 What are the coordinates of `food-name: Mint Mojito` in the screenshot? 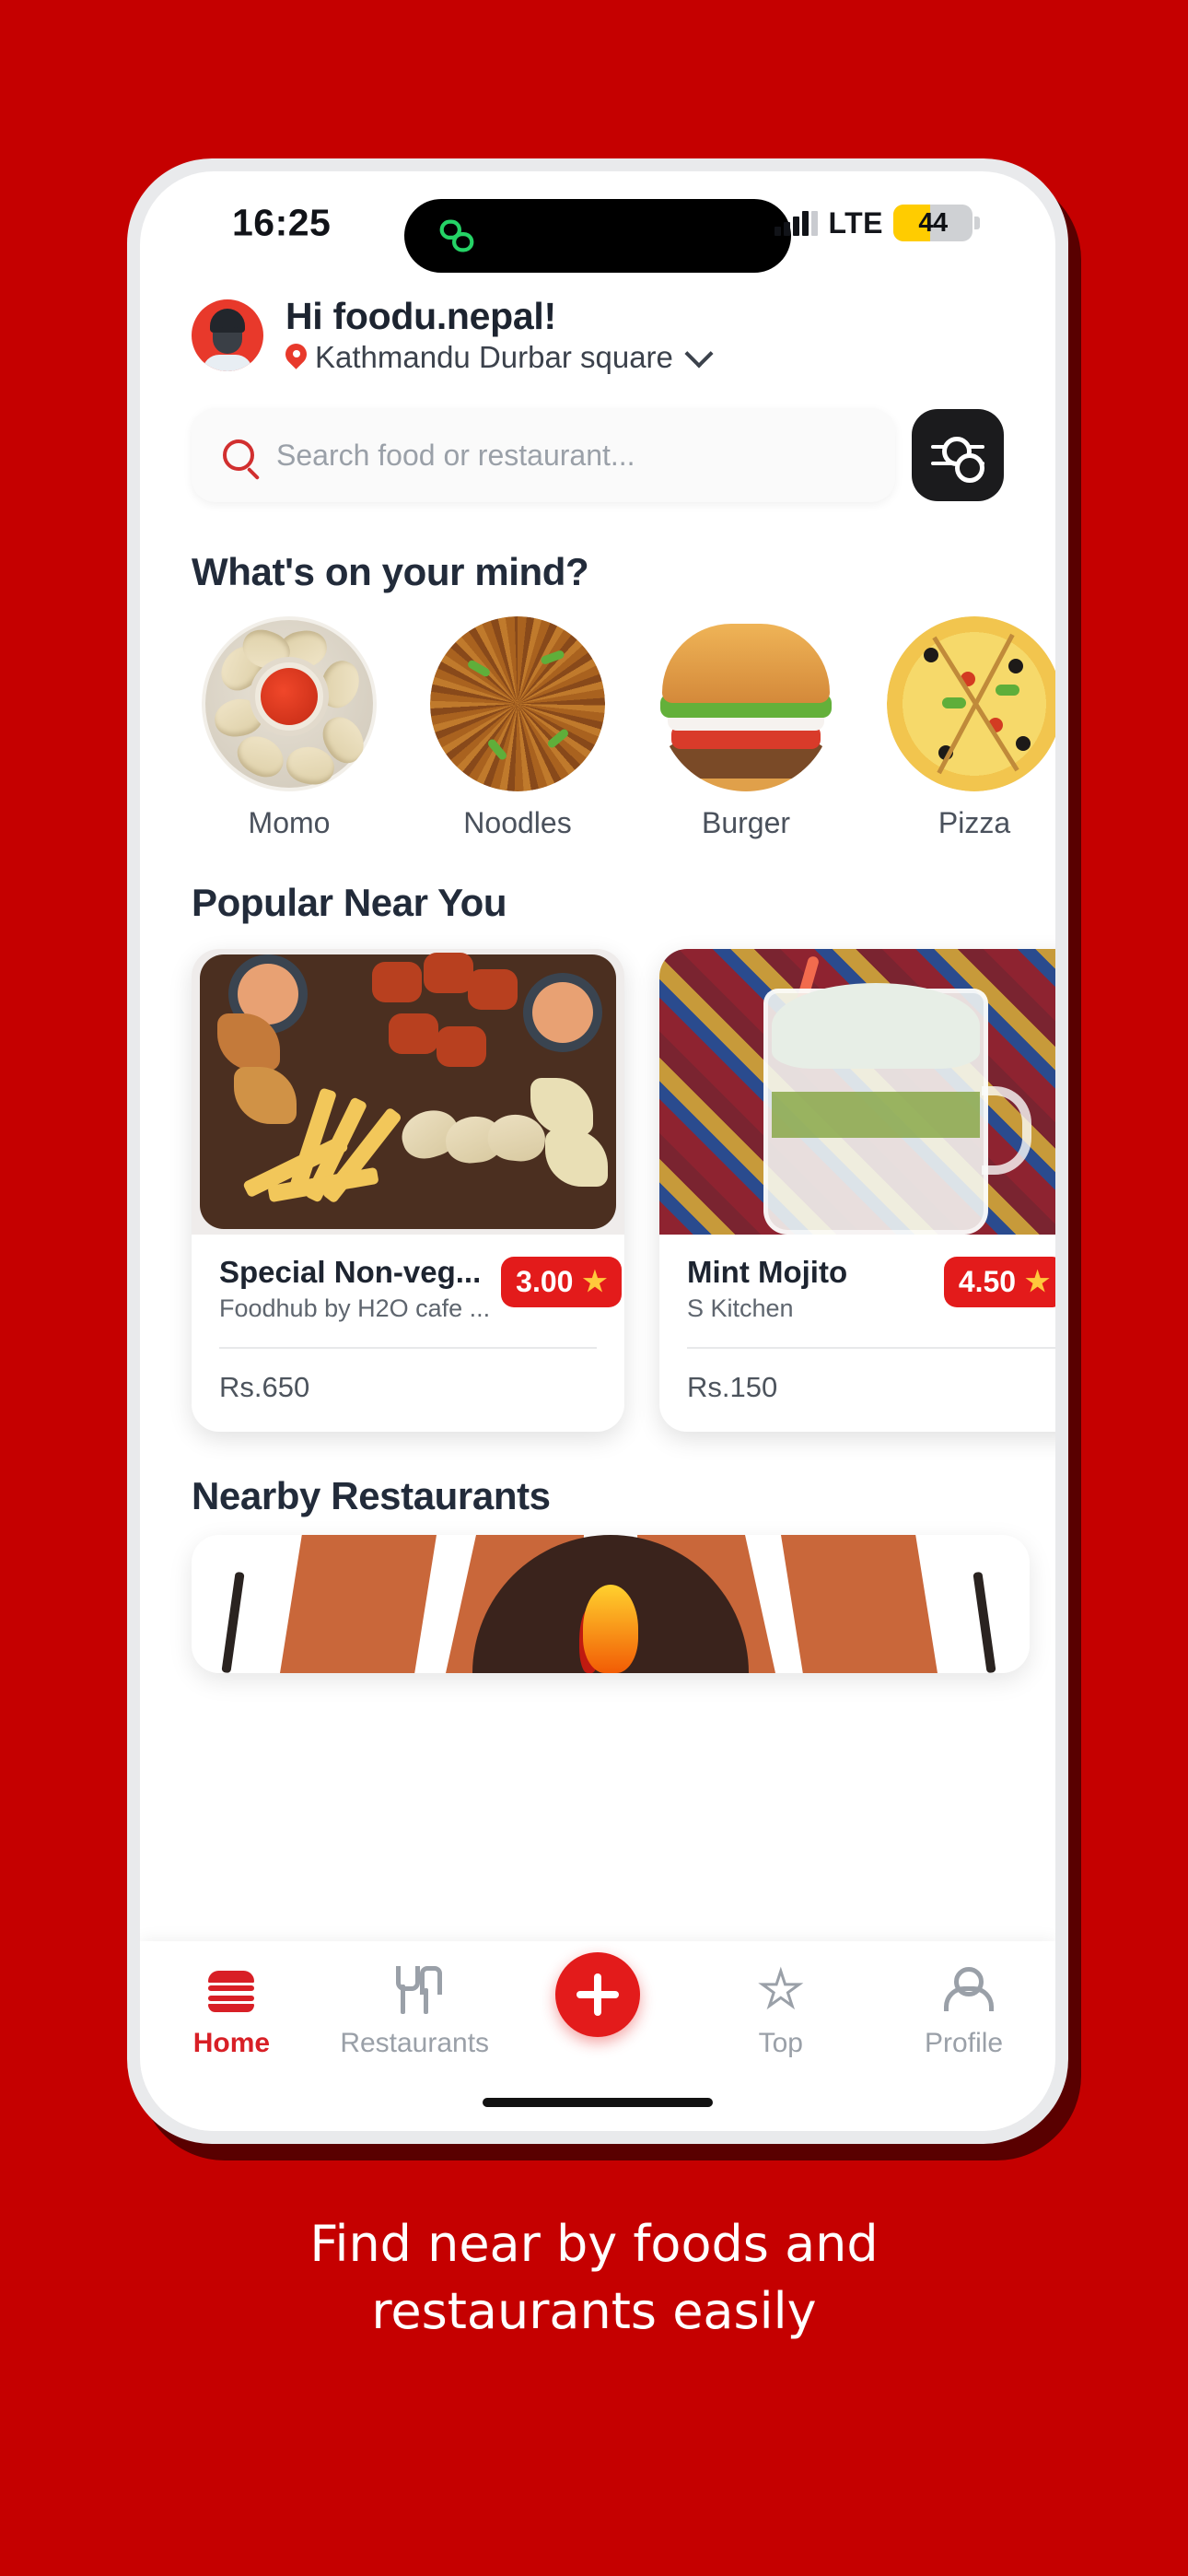 It's located at (767, 1272).